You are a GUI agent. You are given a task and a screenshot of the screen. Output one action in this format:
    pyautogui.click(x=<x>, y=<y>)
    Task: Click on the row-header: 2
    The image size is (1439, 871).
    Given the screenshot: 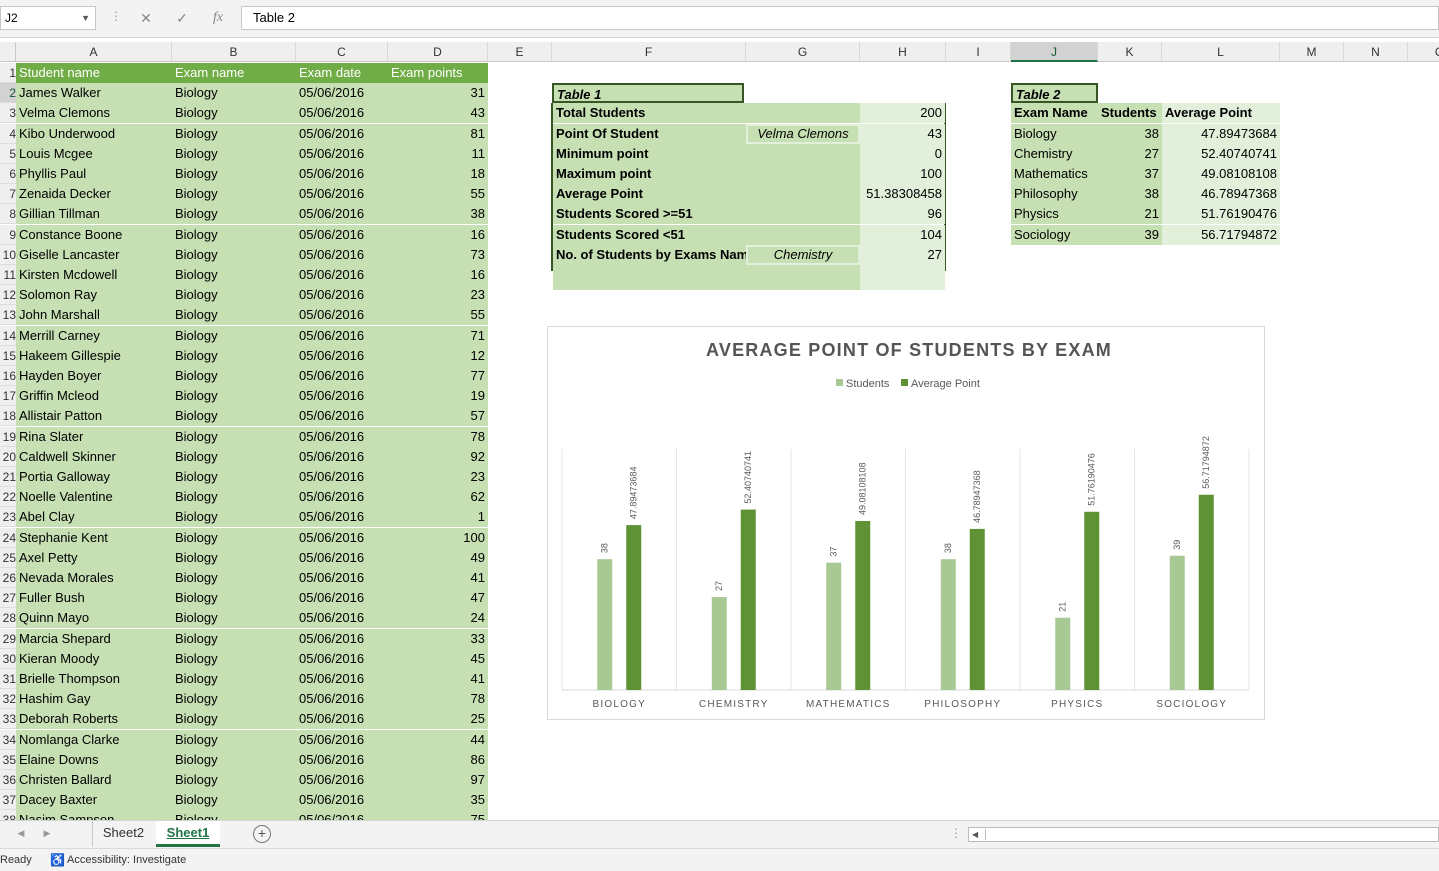 What is the action you would take?
    pyautogui.click(x=8, y=93)
    